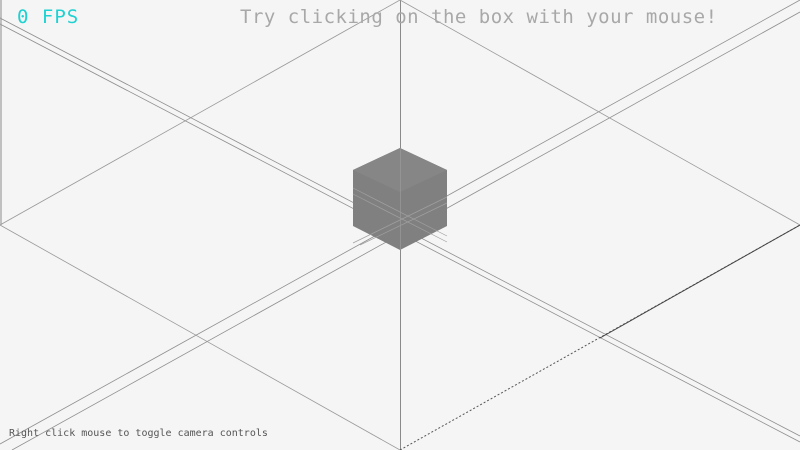 This screenshot has width=800, height=450. Describe the element at coordinates (479, 17) in the screenshot. I see `instruction-text: Try clicking on the box with your mouse!` at that location.